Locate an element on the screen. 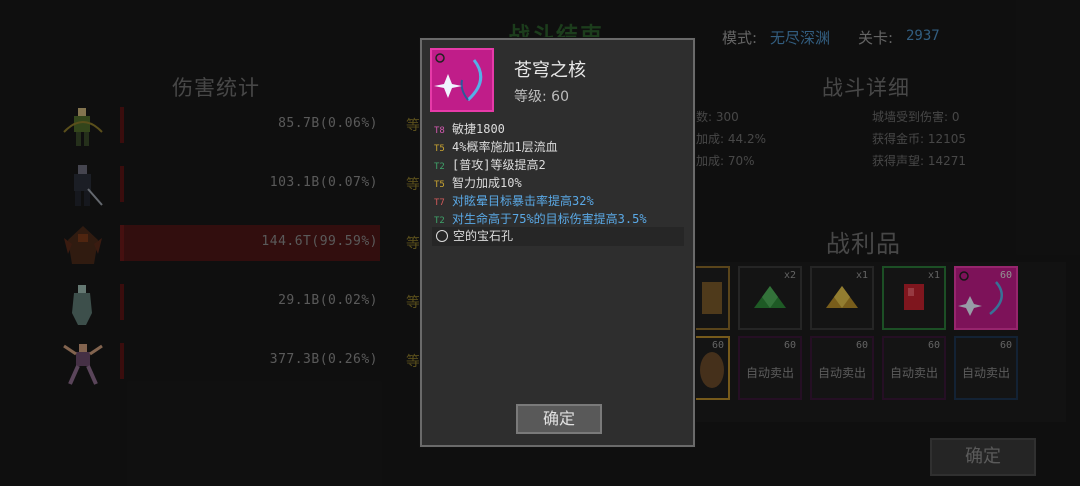 The image size is (1080, 486). affix-text: 对生命高于75%的目标伤害提高3.5% is located at coordinates (549, 219).